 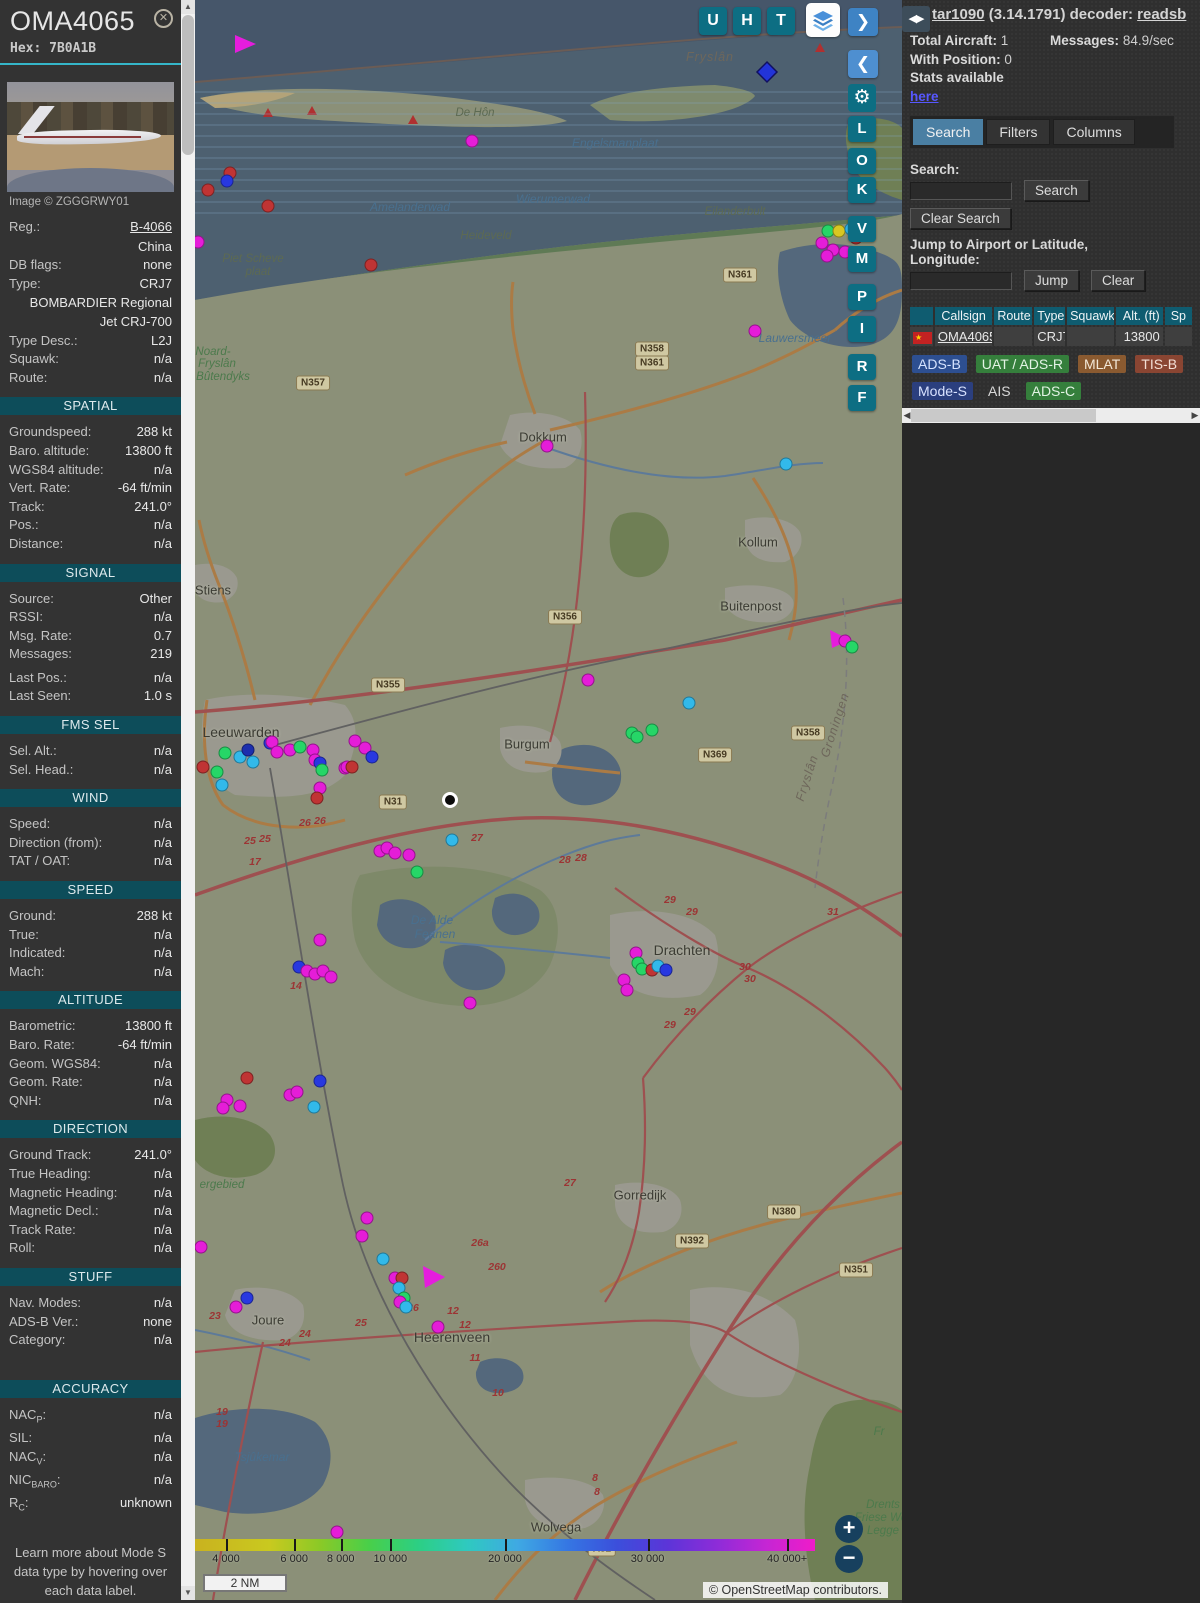 What do you see at coordinates (862, 98) in the screenshot?
I see `settings-gear-button: ⚙` at bounding box center [862, 98].